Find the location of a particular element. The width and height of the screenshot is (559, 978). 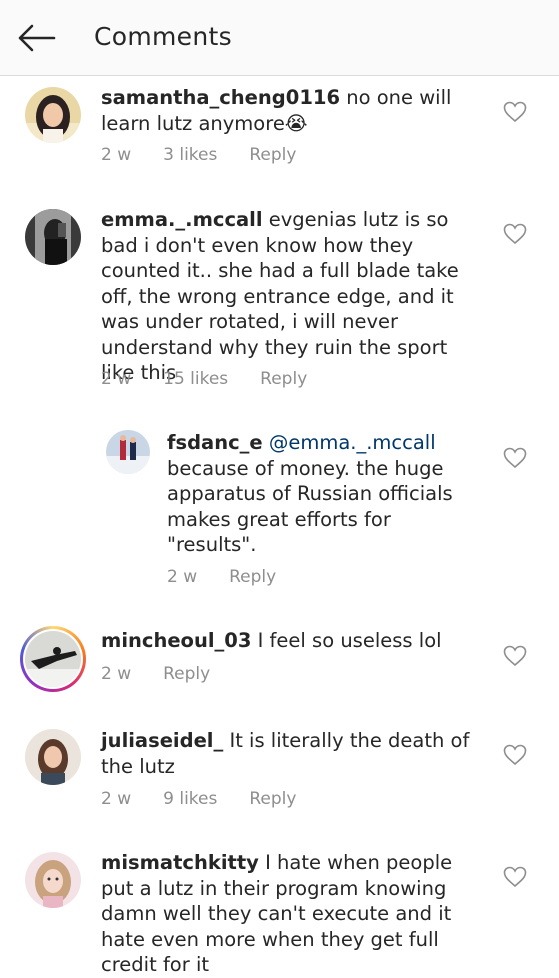

arrow-left-icon is located at coordinates (37, 38).